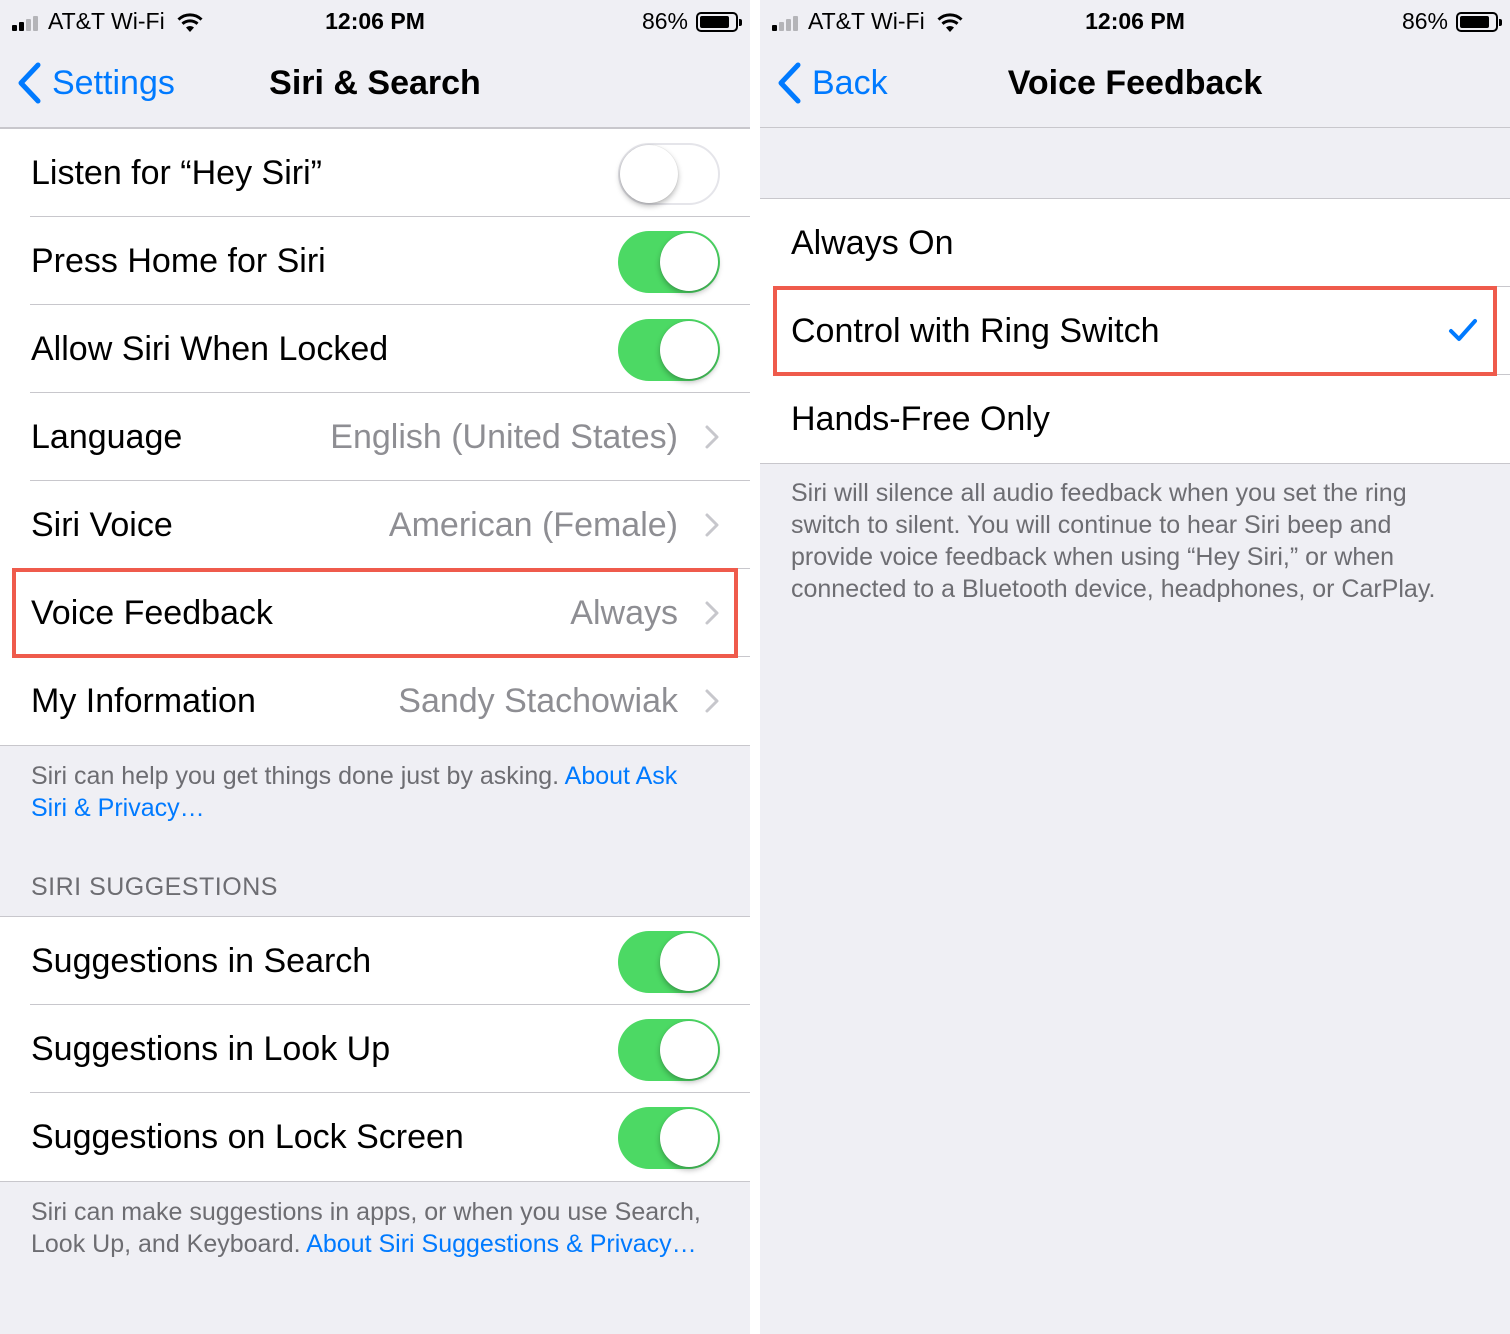 The width and height of the screenshot is (1510, 1334). I want to click on row-label: Language, so click(107, 437).